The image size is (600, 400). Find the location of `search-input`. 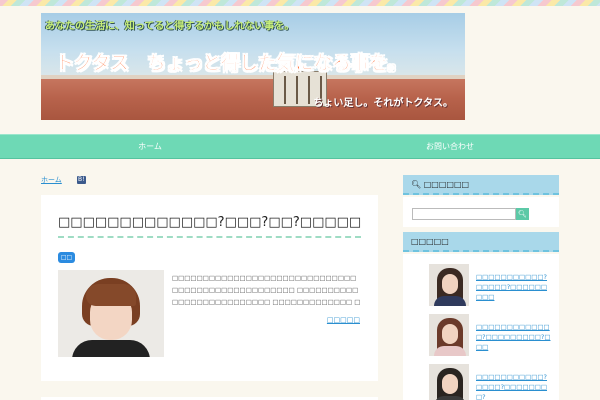

search-input is located at coordinates (464, 214).